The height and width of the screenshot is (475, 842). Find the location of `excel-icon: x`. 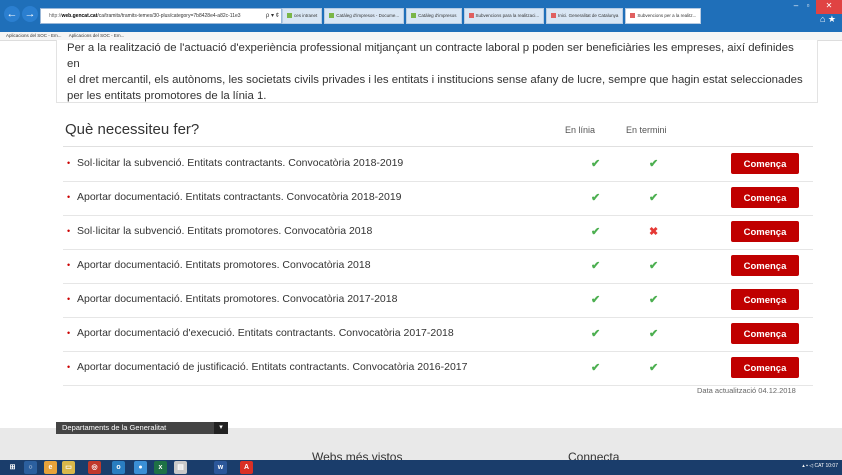

excel-icon: x is located at coordinates (160, 467).